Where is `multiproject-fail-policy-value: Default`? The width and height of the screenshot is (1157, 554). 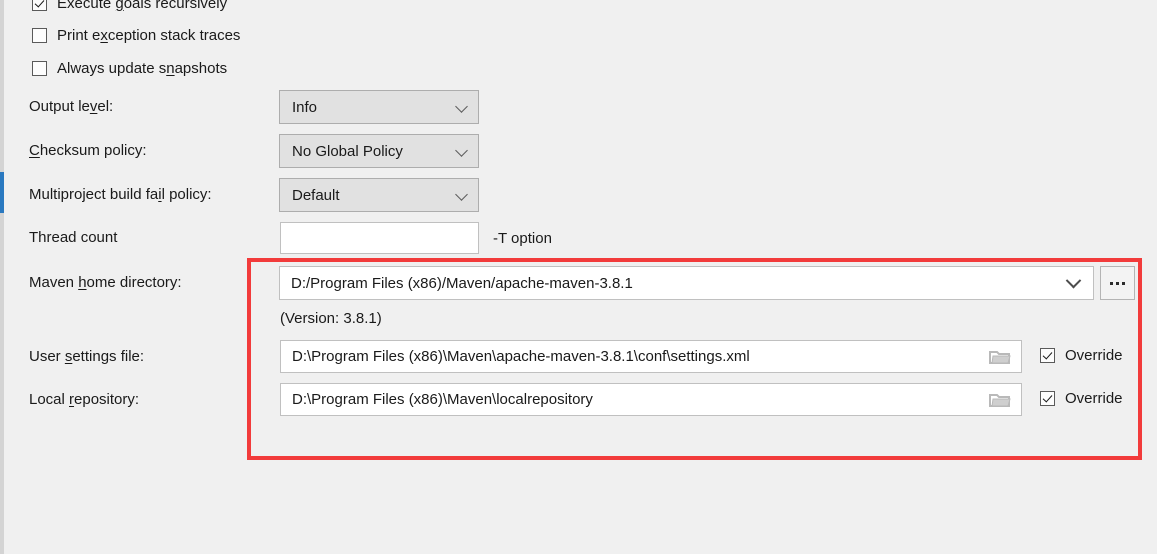
multiproject-fail-policy-value: Default is located at coordinates (316, 195).